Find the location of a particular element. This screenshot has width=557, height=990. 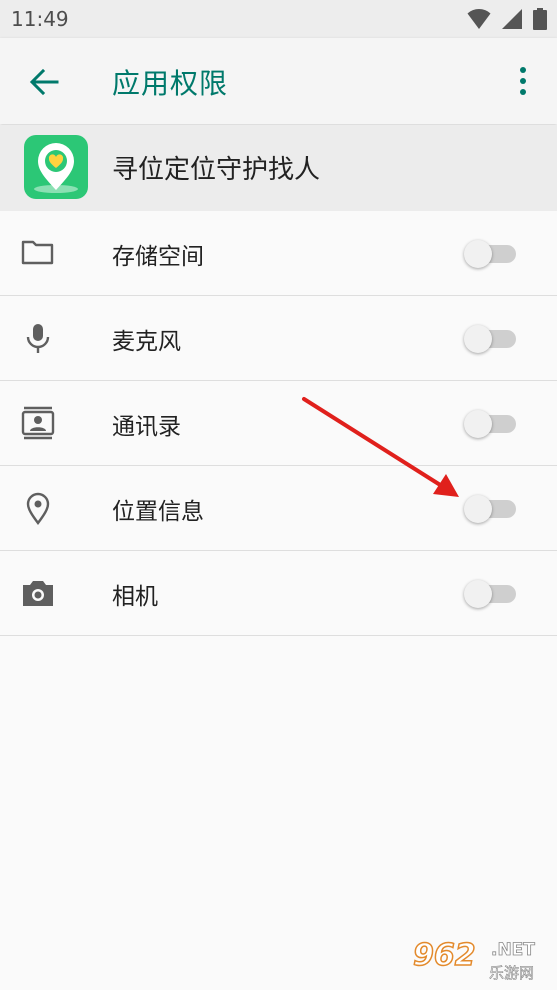

app-bar: 应用权限 is located at coordinates (278, 81).